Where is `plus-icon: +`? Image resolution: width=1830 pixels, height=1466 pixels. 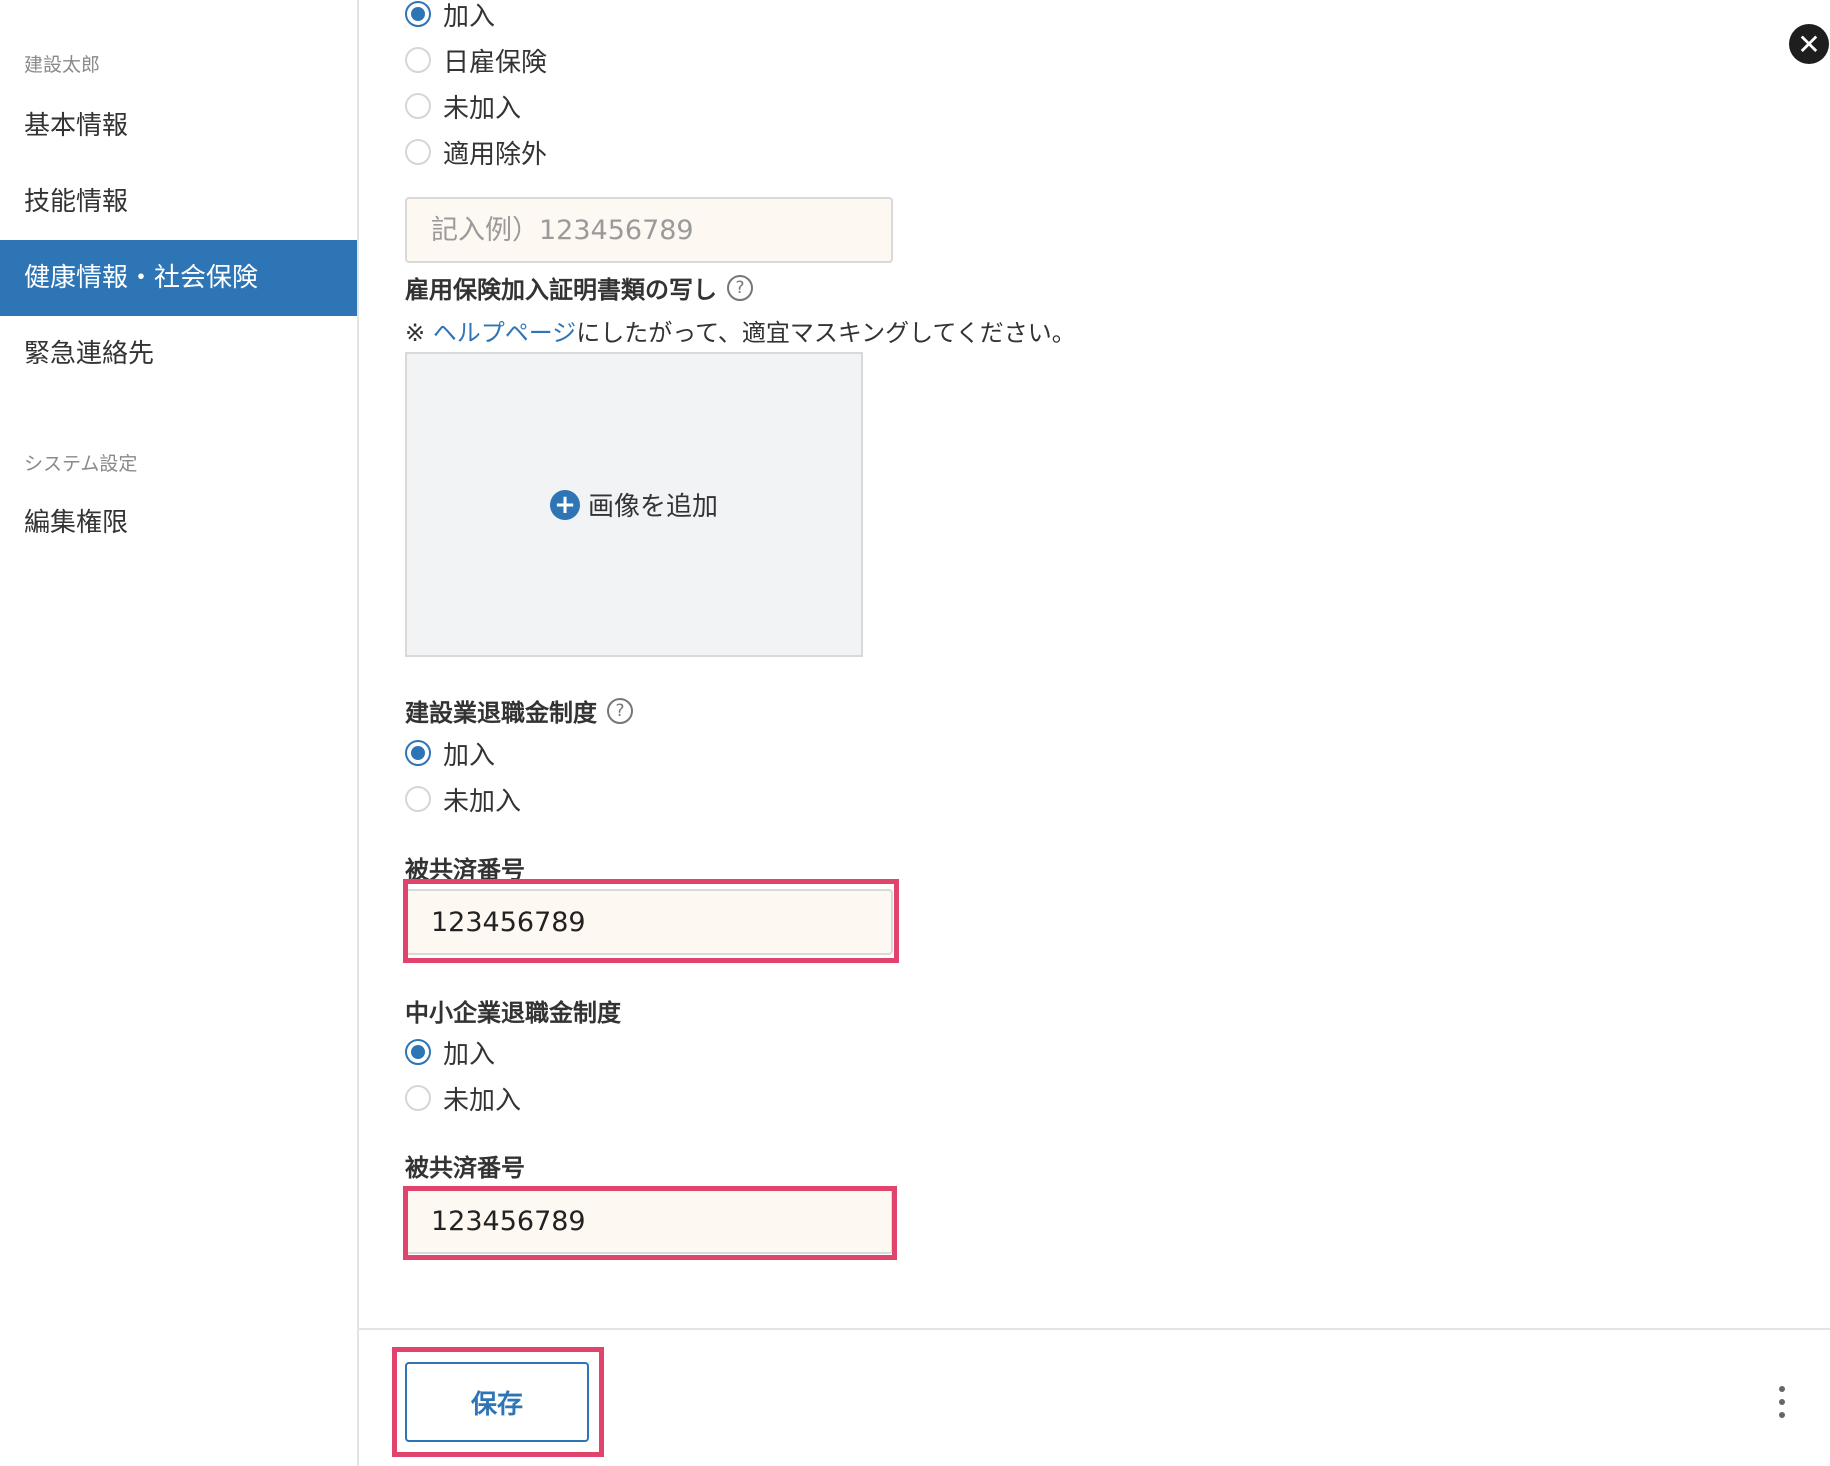
plus-icon: + is located at coordinates (564, 504).